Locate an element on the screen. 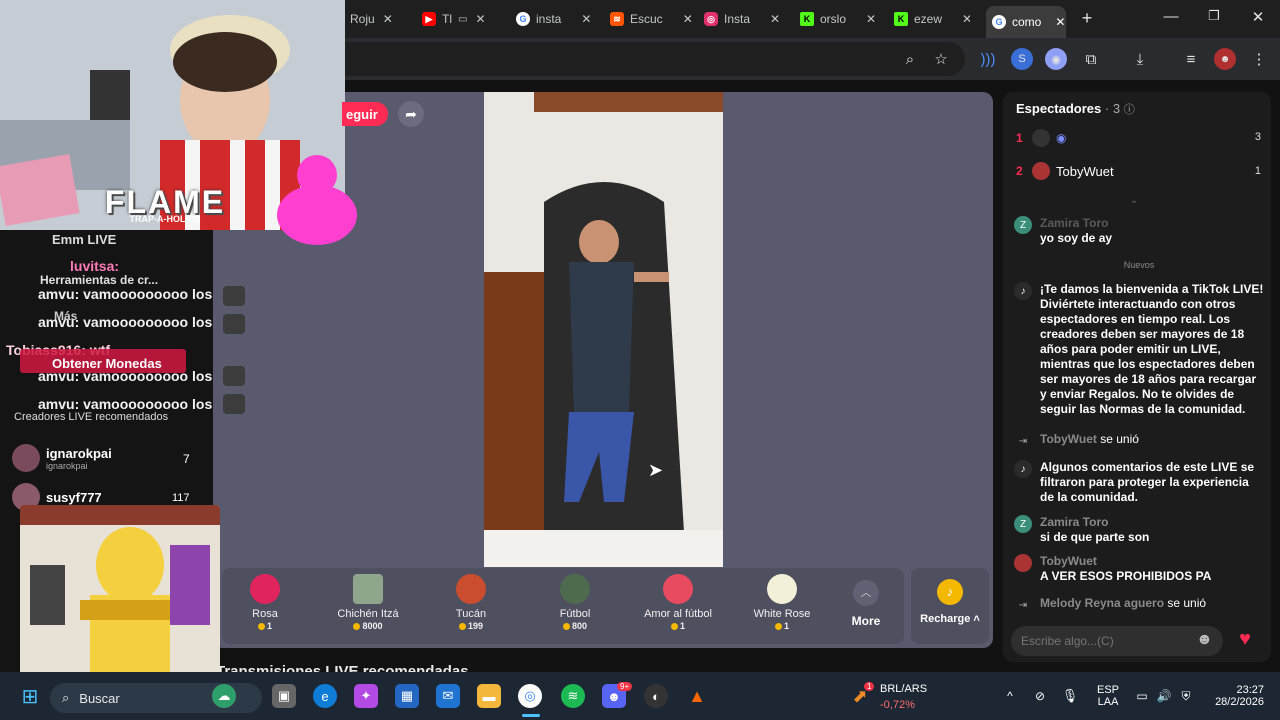 The image size is (1280, 720). more-label: More is located at coordinates (866, 621).